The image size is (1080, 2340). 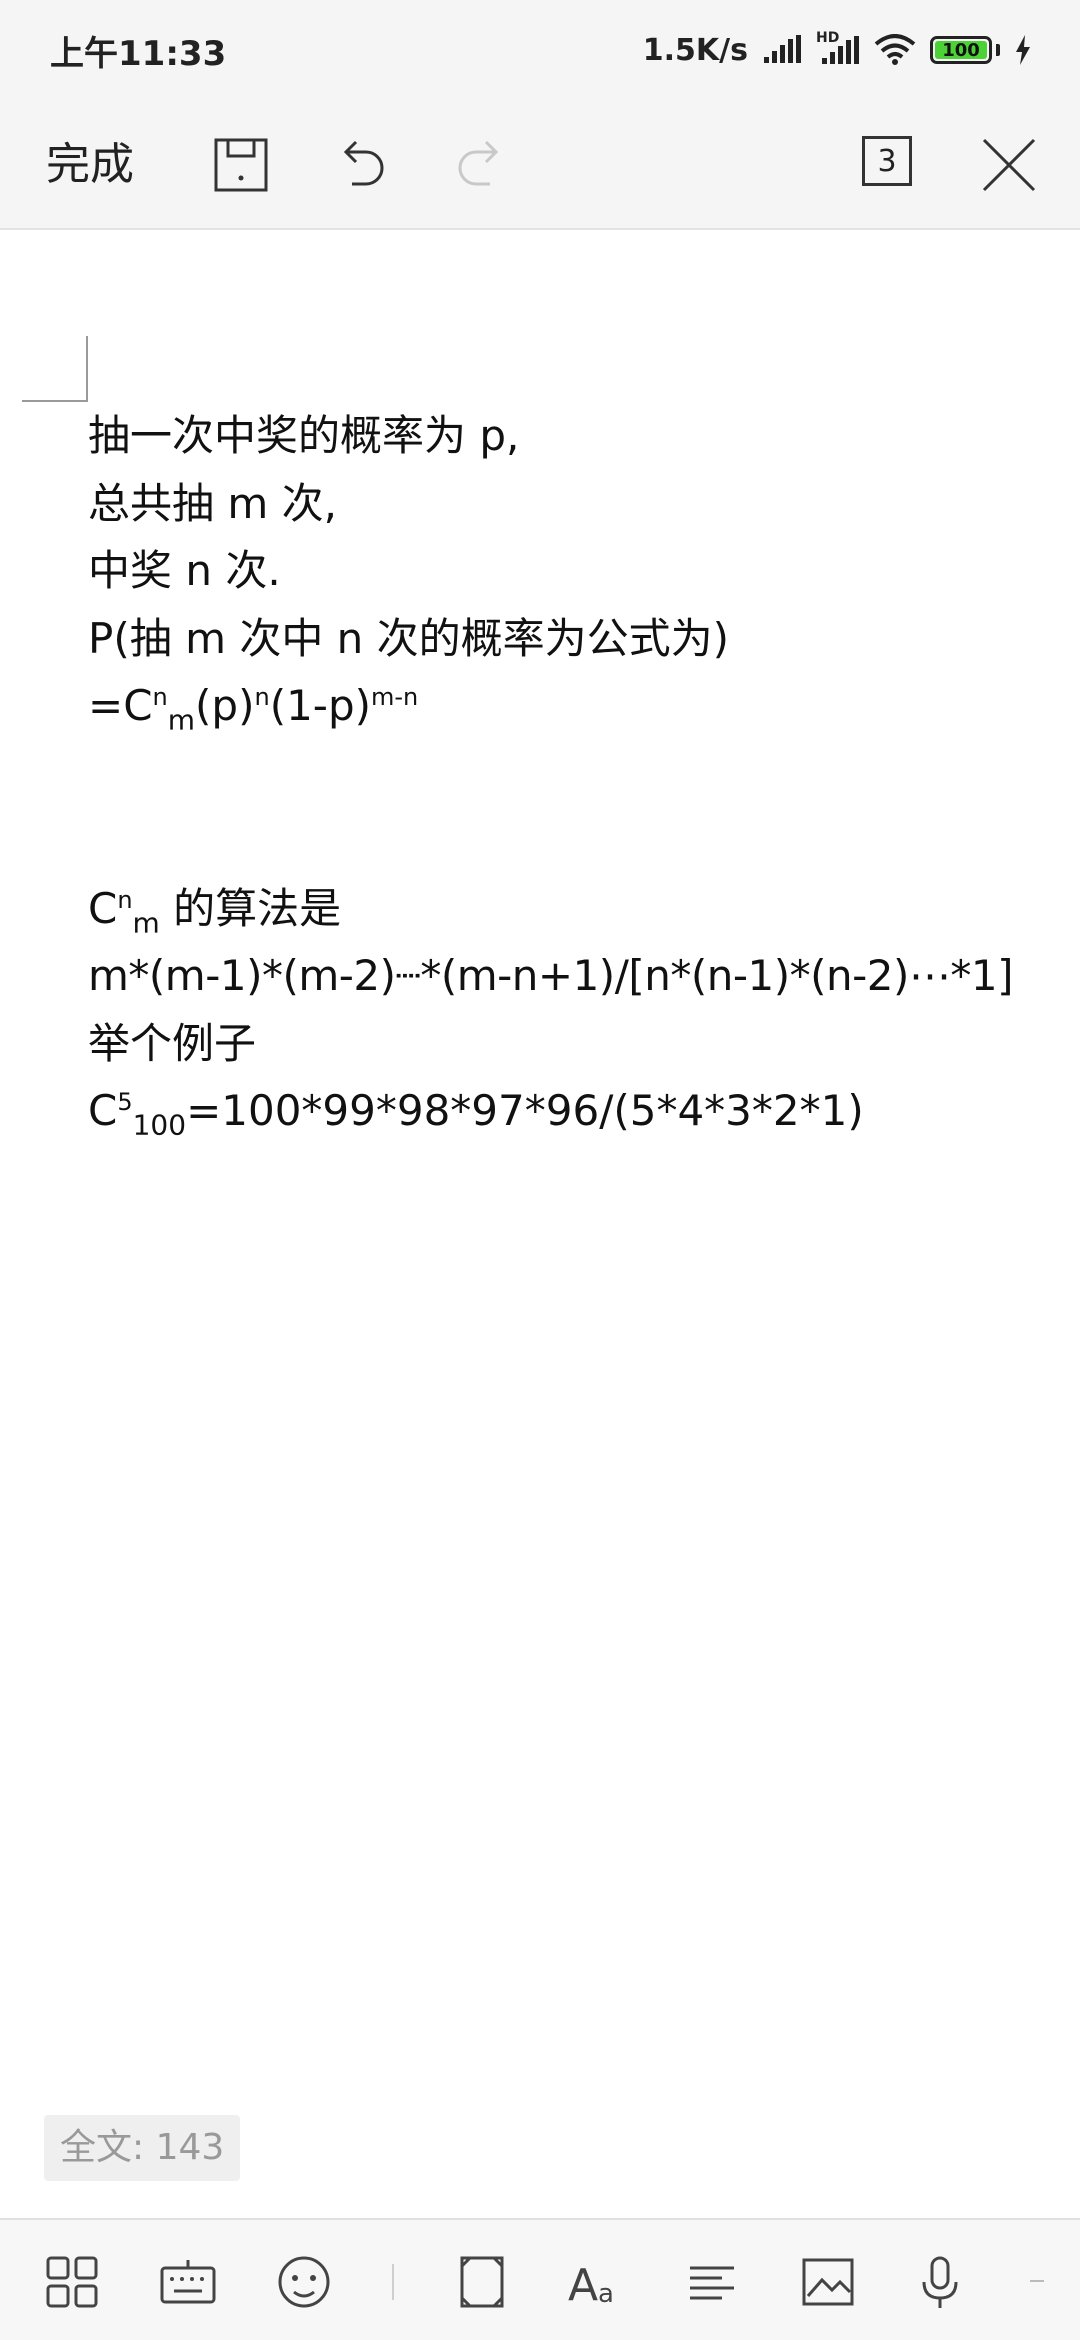 What do you see at coordinates (782, 49) in the screenshot?
I see `signal-icon` at bounding box center [782, 49].